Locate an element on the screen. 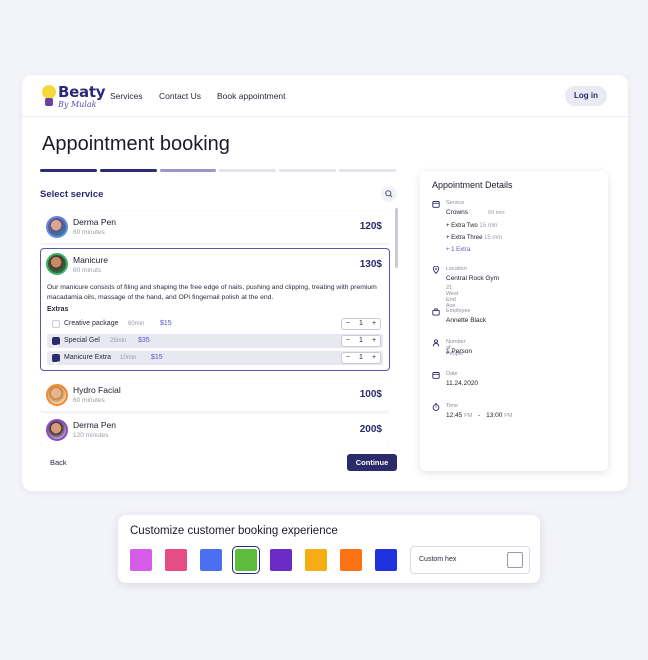 The width and height of the screenshot is (648, 660). extra-name: Special Gel is located at coordinates (82, 340).